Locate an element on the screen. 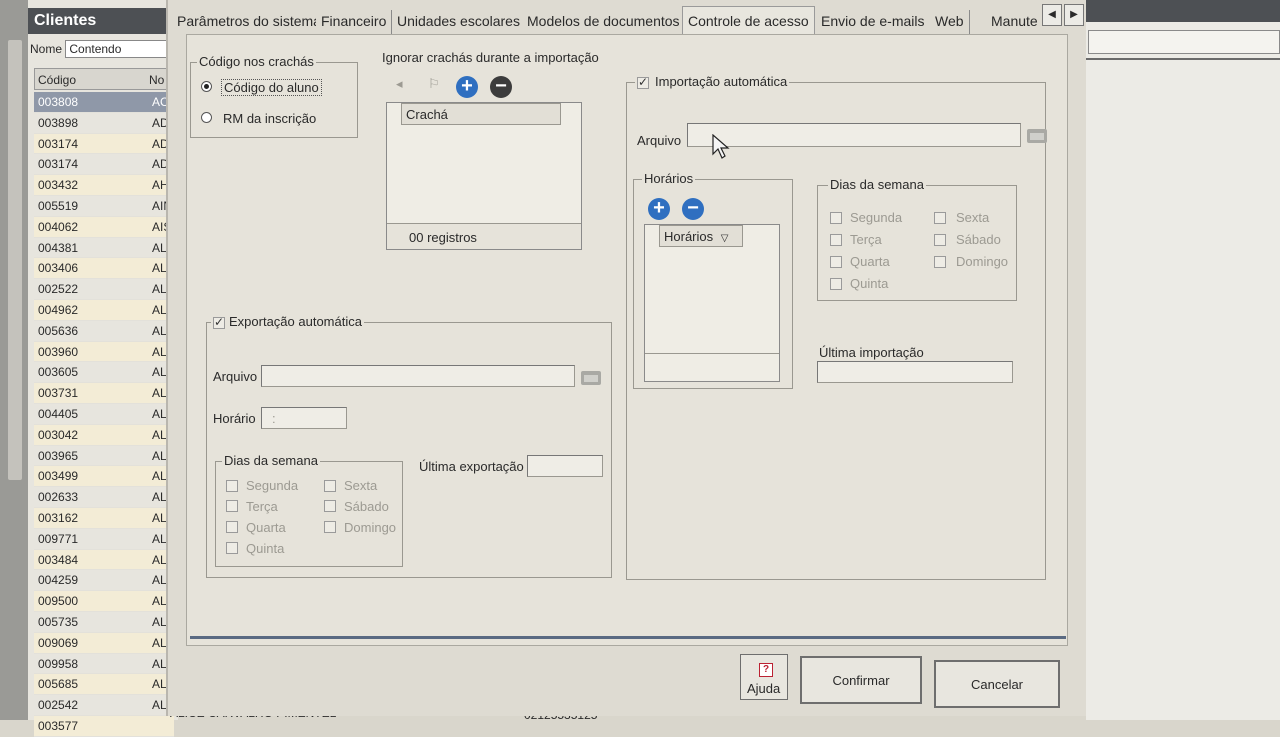  last-export-label: Última exportação is located at coordinates (471, 466).